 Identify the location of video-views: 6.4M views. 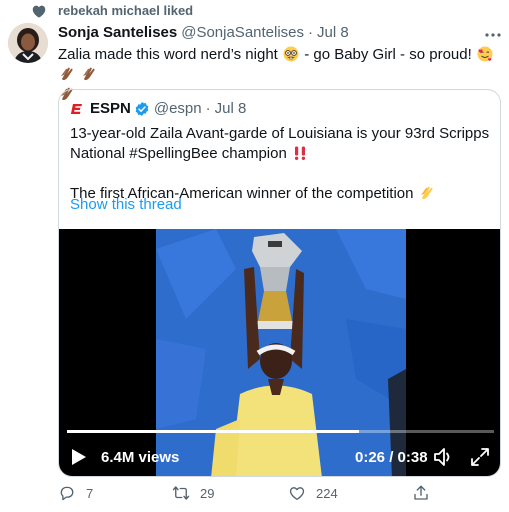
(140, 457).